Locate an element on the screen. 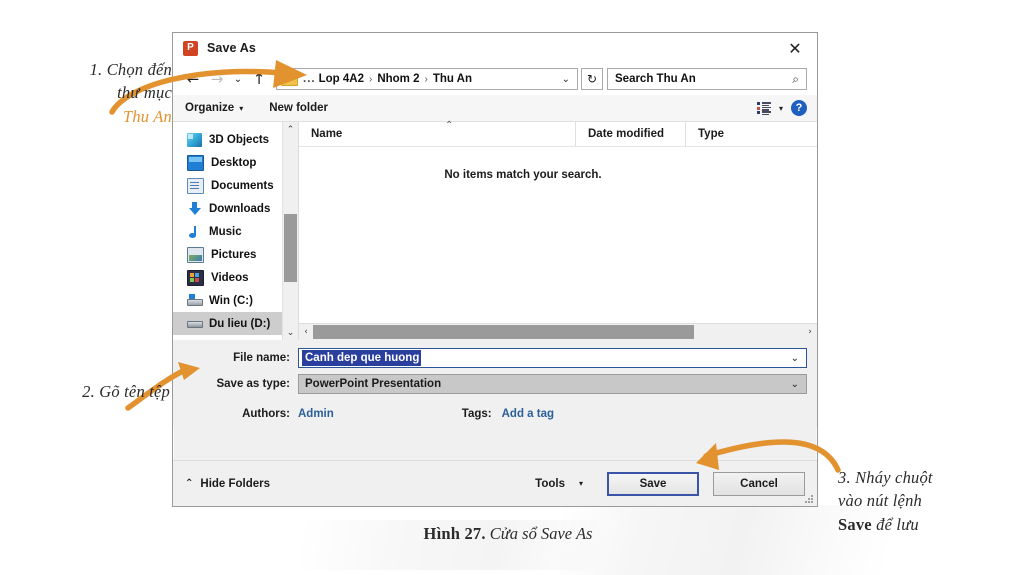 The image size is (1016, 575). annotation-step-2: 2. Gõ tên tệp is located at coordinates (97, 391).